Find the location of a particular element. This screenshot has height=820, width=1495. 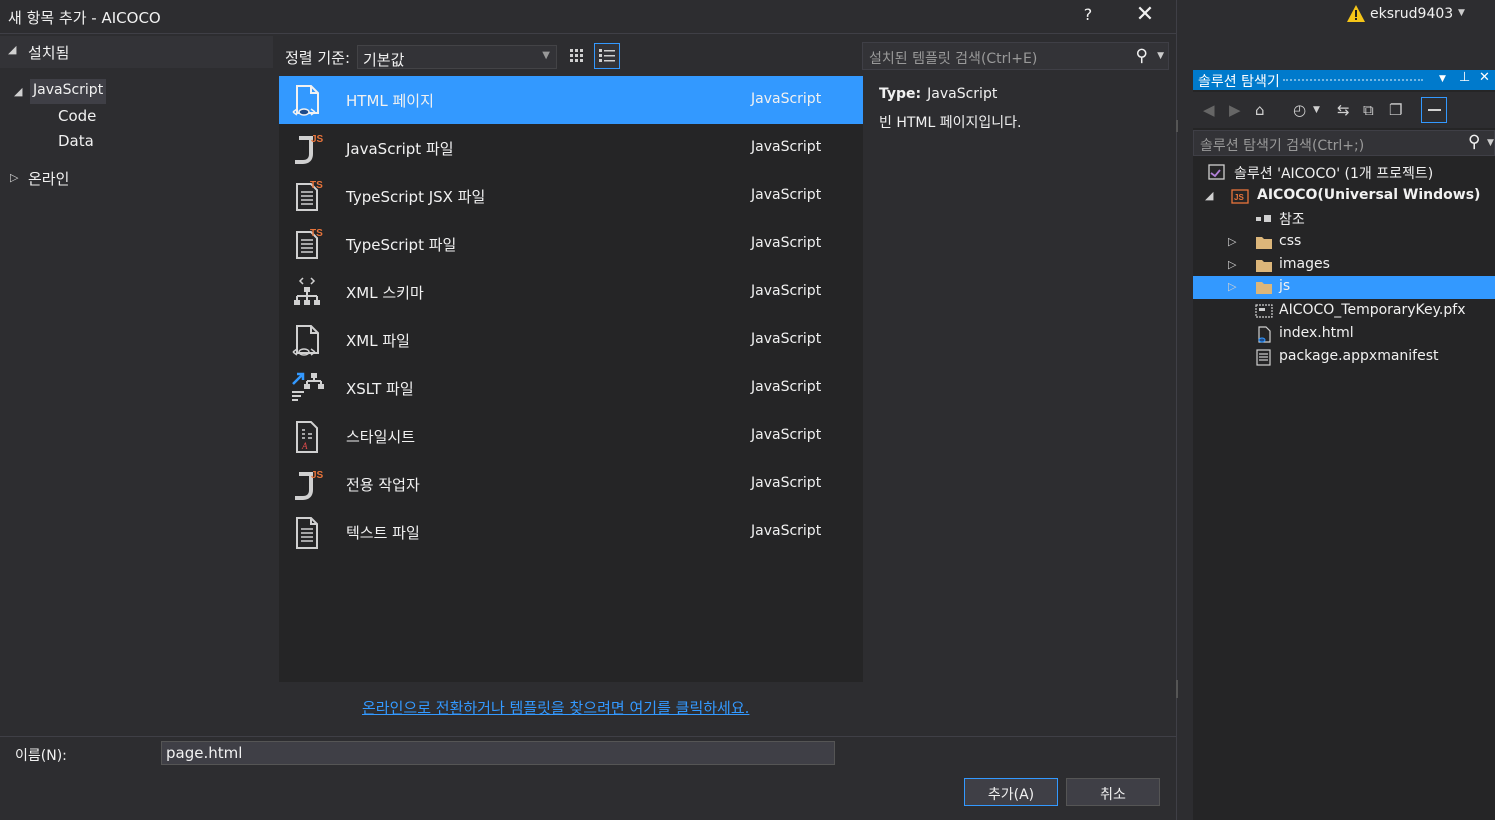

small-icons-view-button is located at coordinates (577, 56).